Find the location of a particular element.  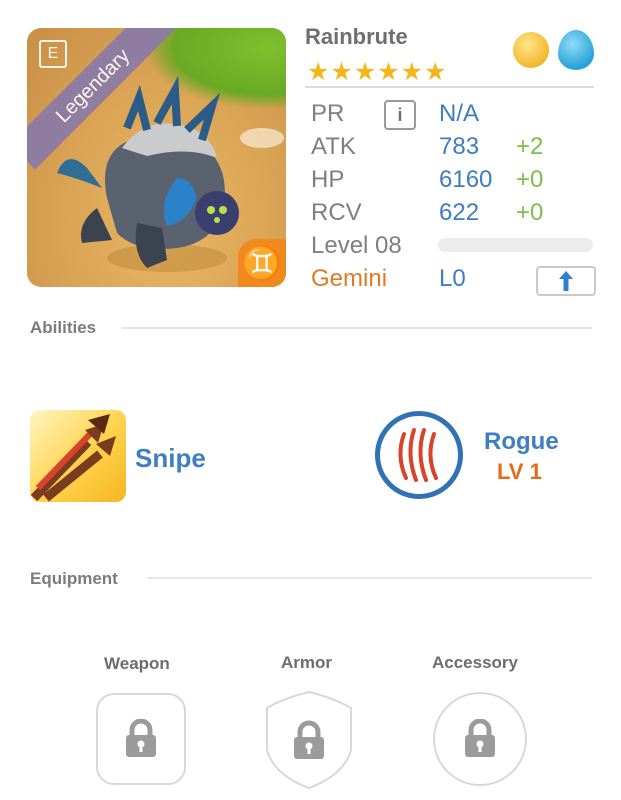

info-icon: i is located at coordinates (400, 115).